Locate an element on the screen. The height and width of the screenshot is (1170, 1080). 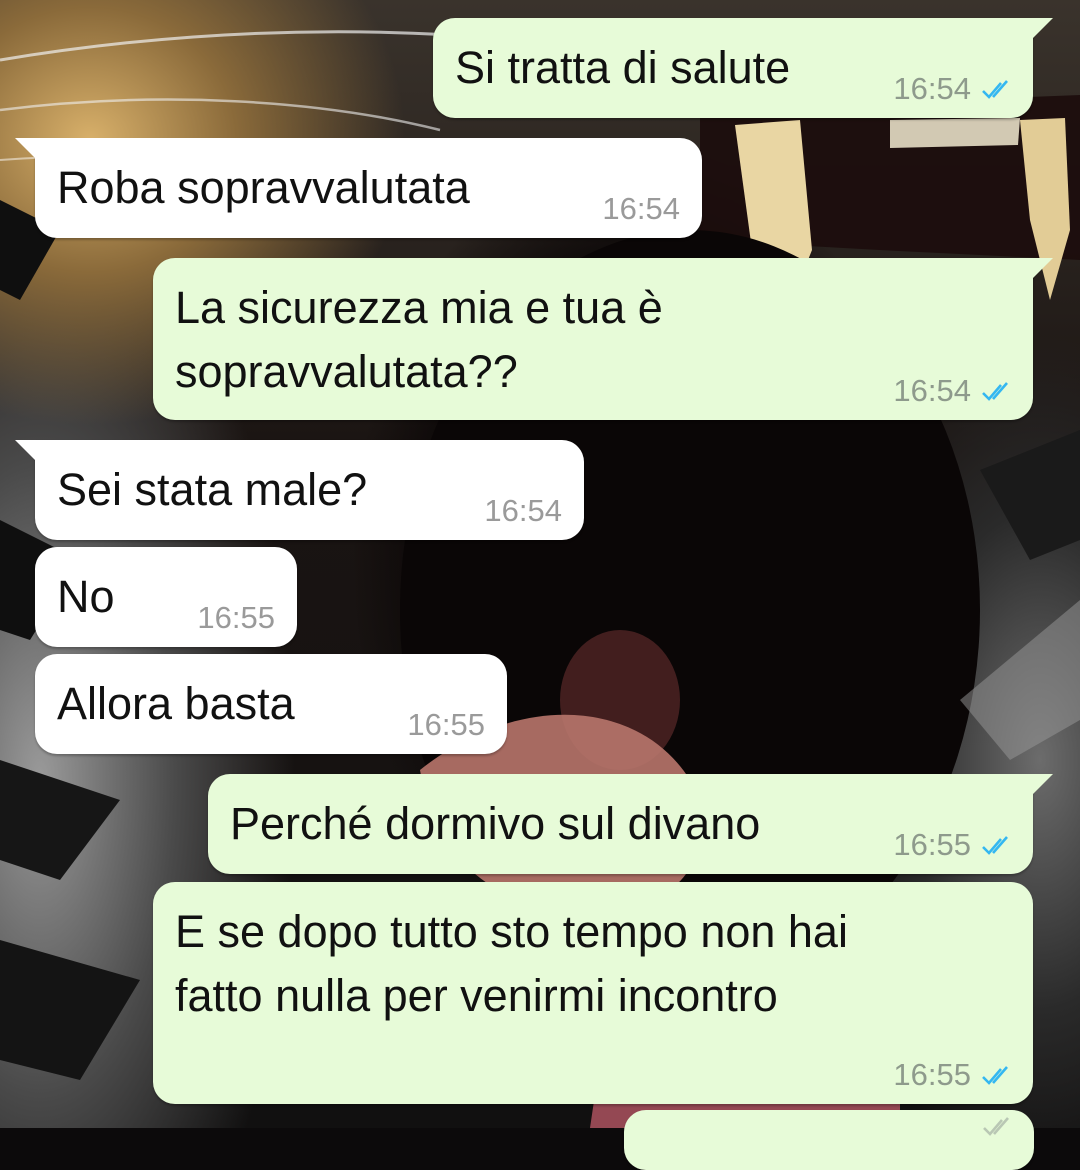
message-outgoing-partial is located at coordinates (829, 1140).